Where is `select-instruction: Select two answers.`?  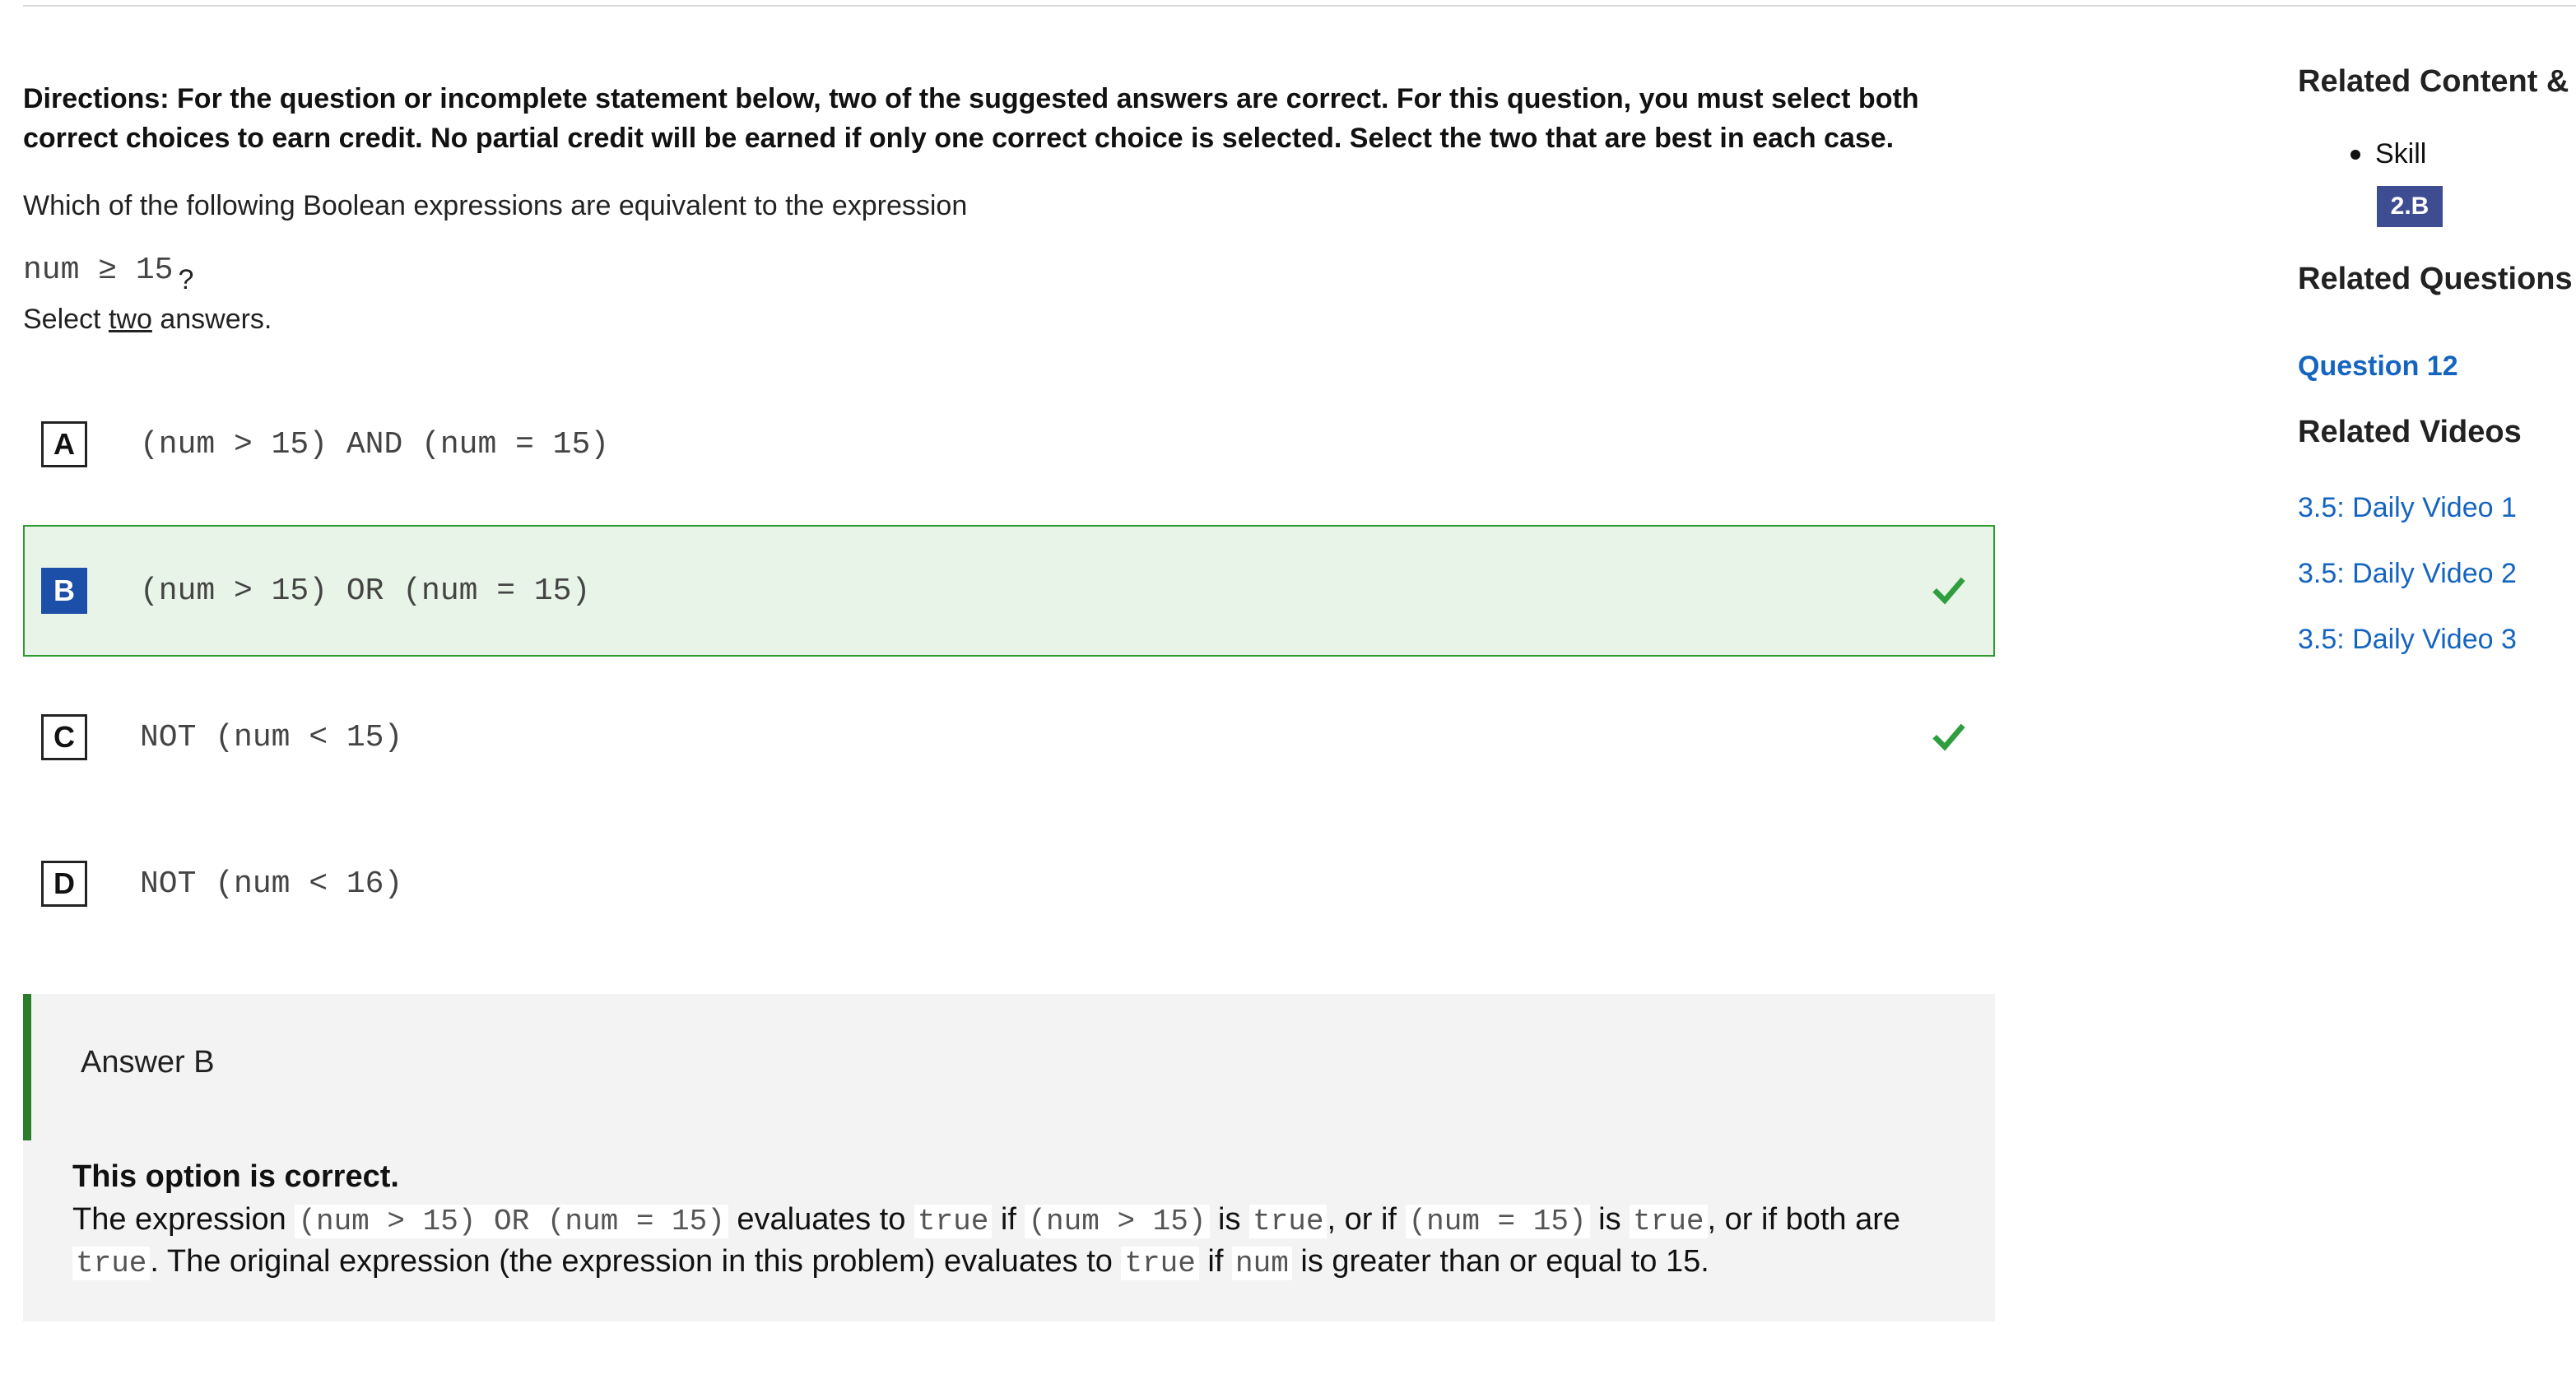 select-instruction: Select two answers. is located at coordinates (1009, 319).